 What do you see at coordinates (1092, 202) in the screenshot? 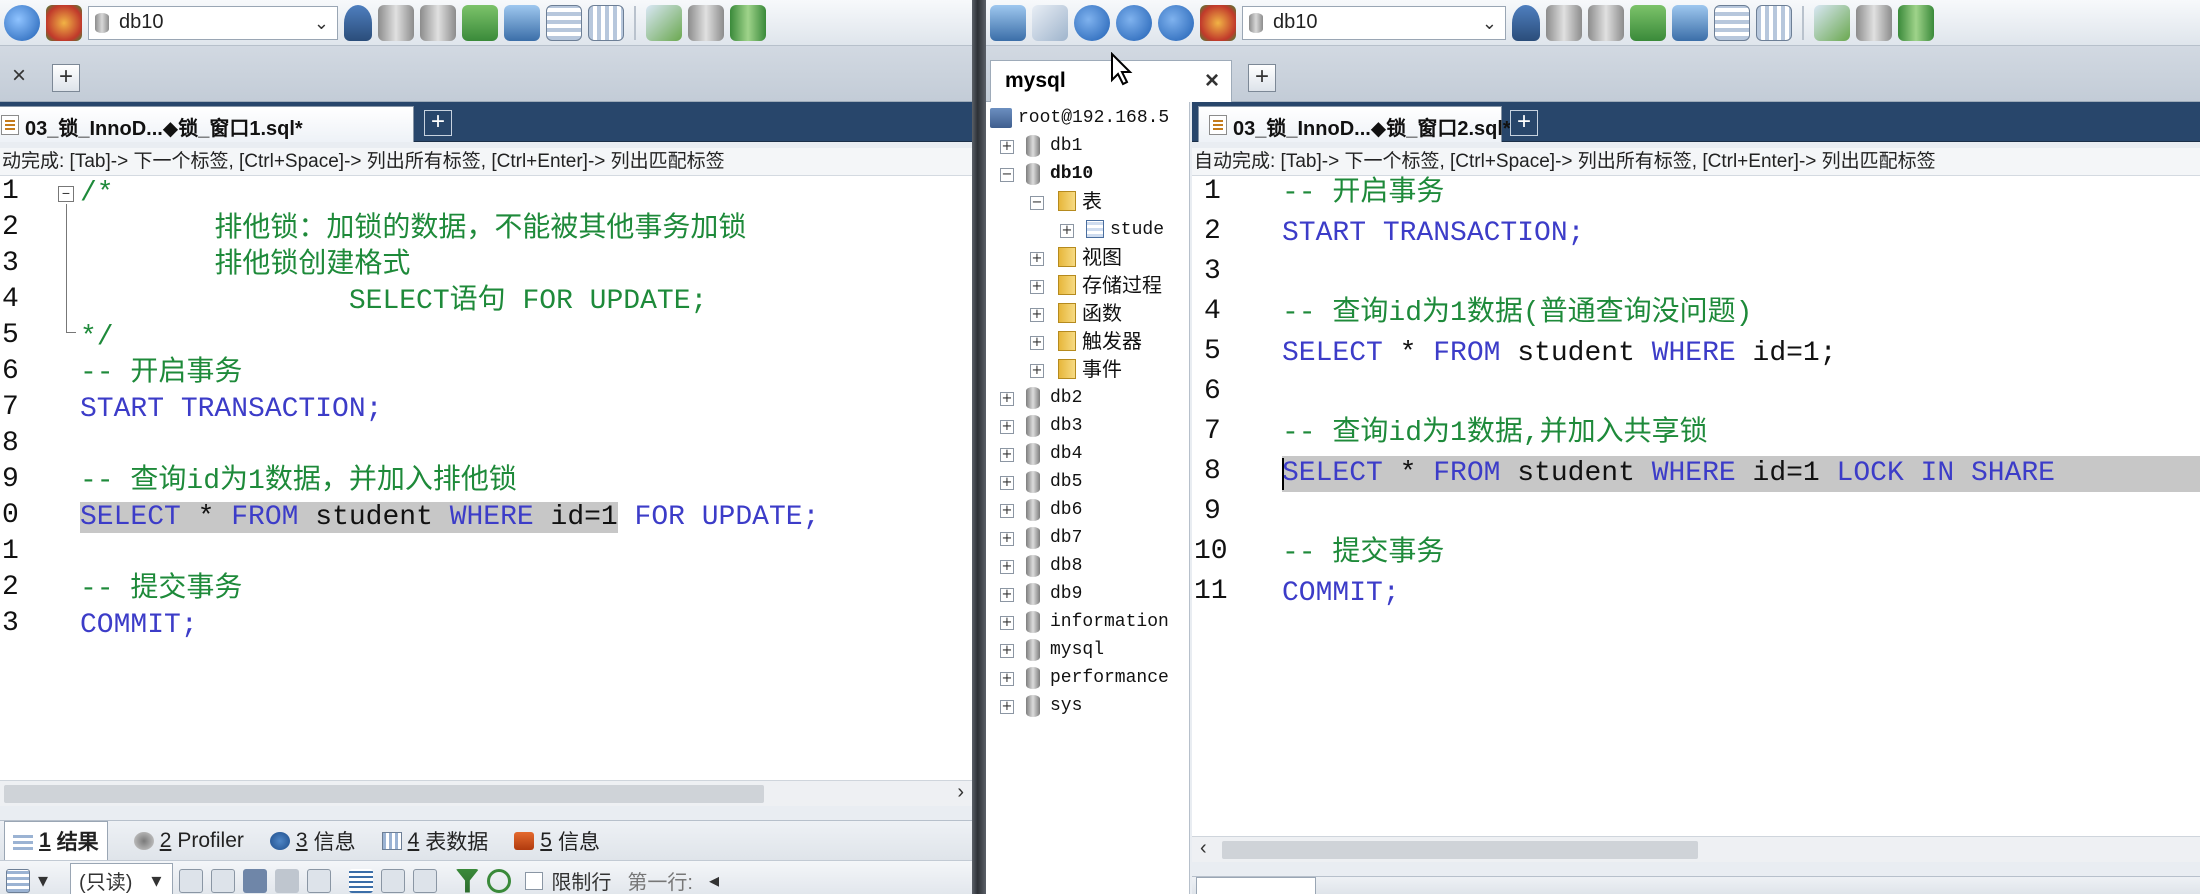
I see `tree-folder-tables: 表` at bounding box center [1092, 202].